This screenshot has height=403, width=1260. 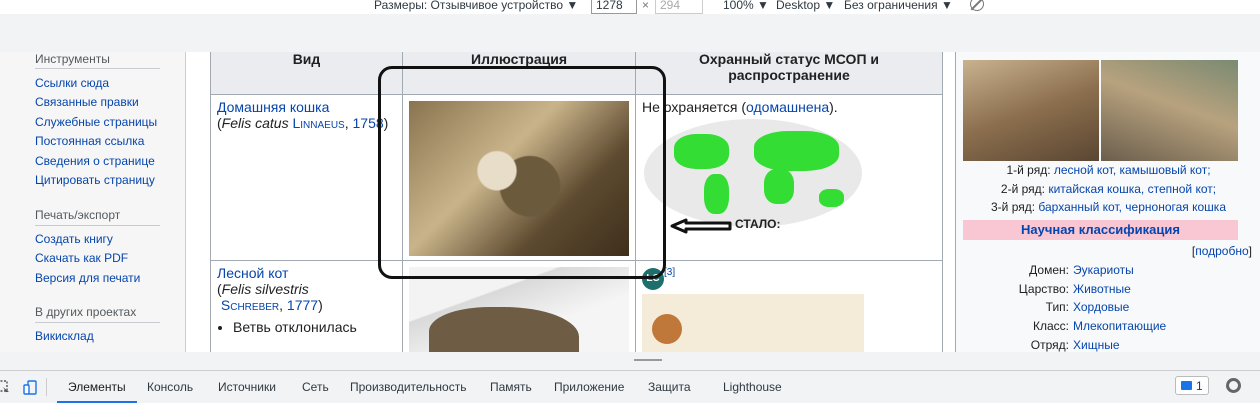 I want to click on width-input: 1278, so click(x=614, y=7).